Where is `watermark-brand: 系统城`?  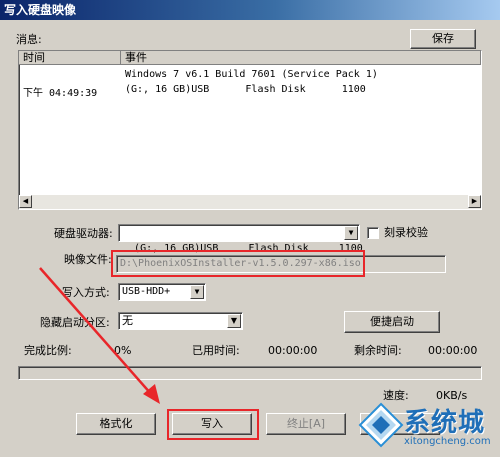 watermark-brand: 系统城 is located at coordinates (445, 423).